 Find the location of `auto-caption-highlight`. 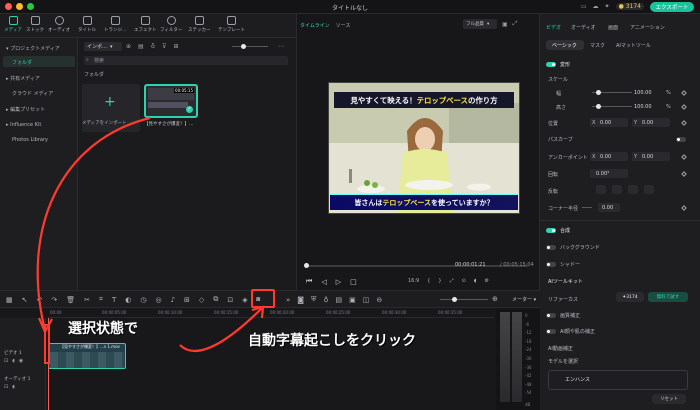

auto-caption-highlight is located at coordinates (263, 298).